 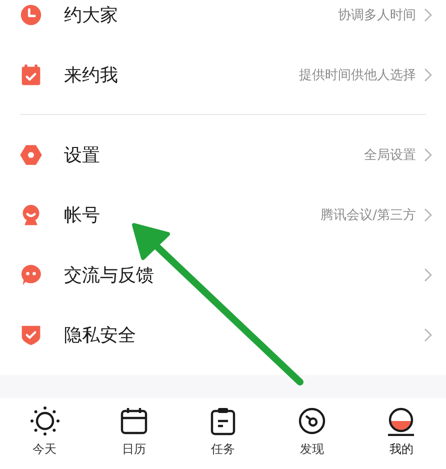 I want to click on hexagon-icon, so click(x=31, y=155).